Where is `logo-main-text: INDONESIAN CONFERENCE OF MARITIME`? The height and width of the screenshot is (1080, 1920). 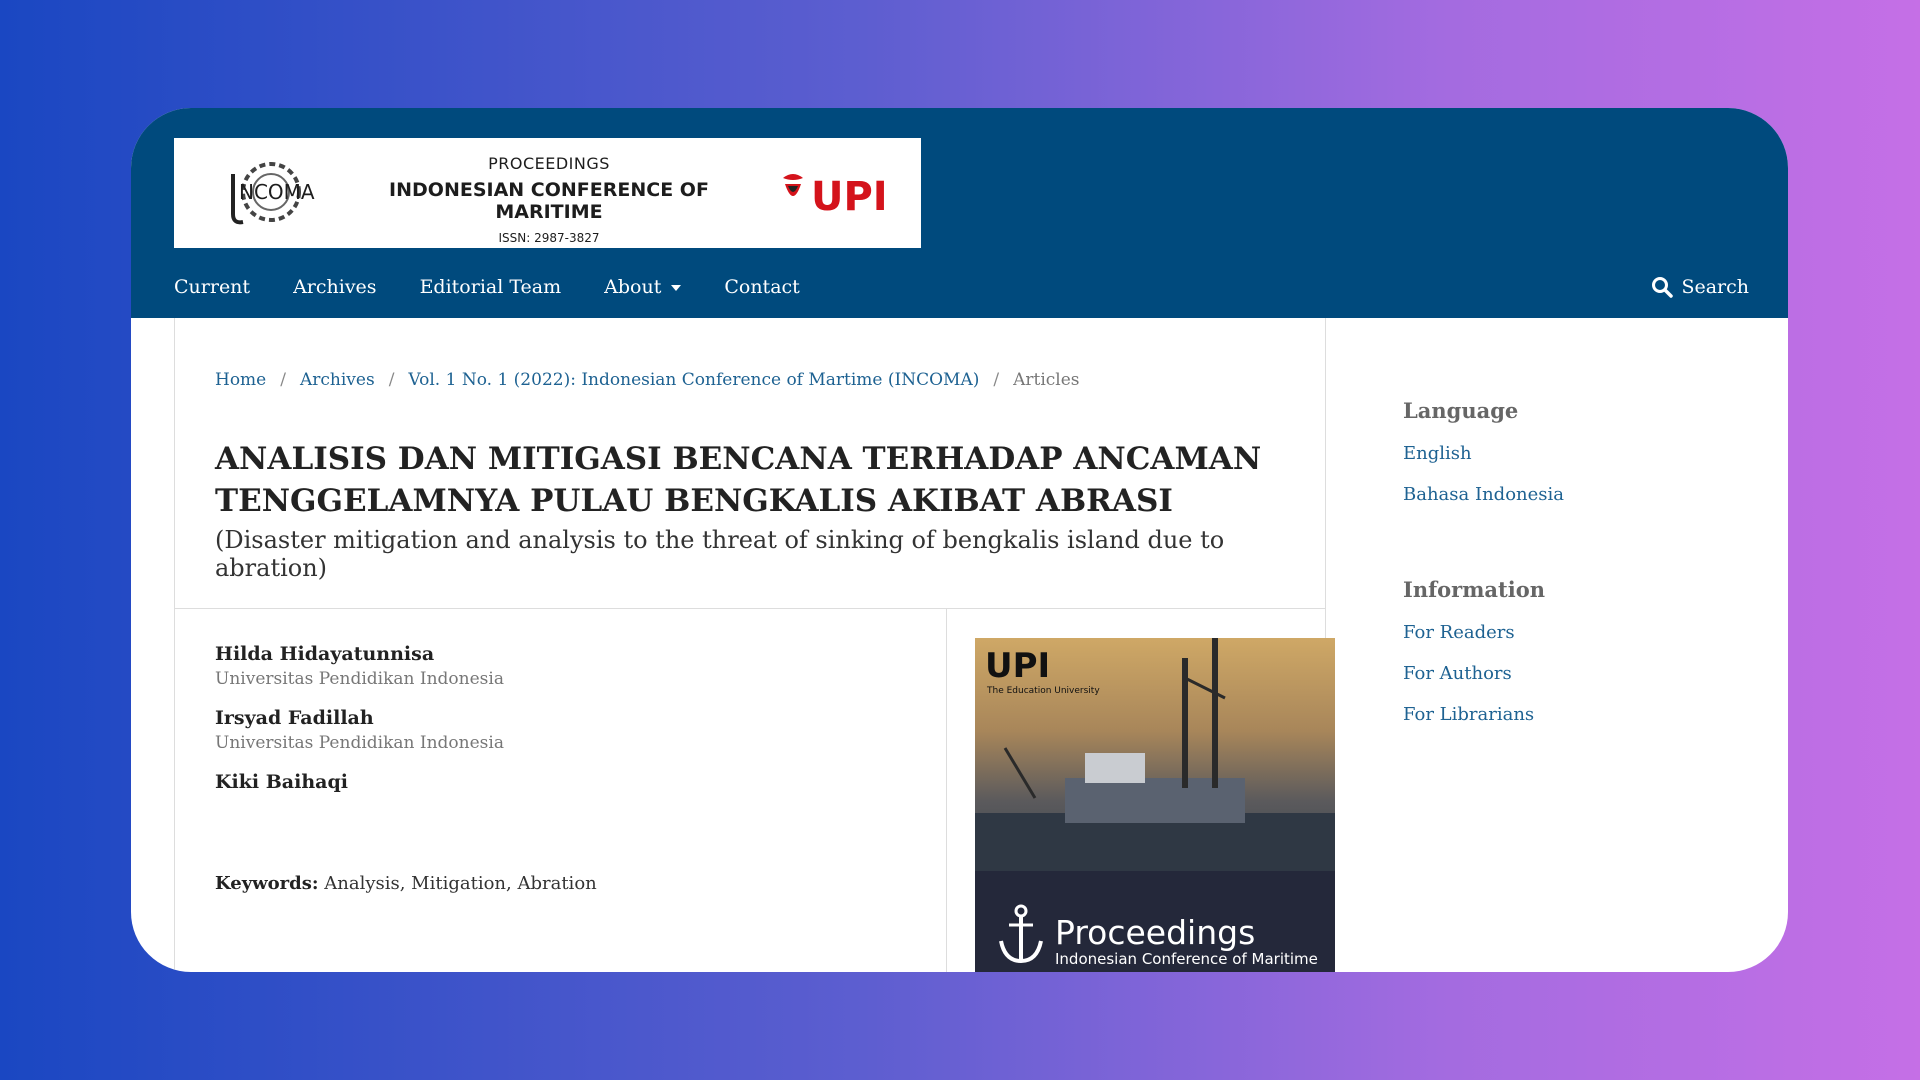
logo-main-text: INDONESIAN CONFERENCE OF MARITIME is located at coordinates (549, 201).